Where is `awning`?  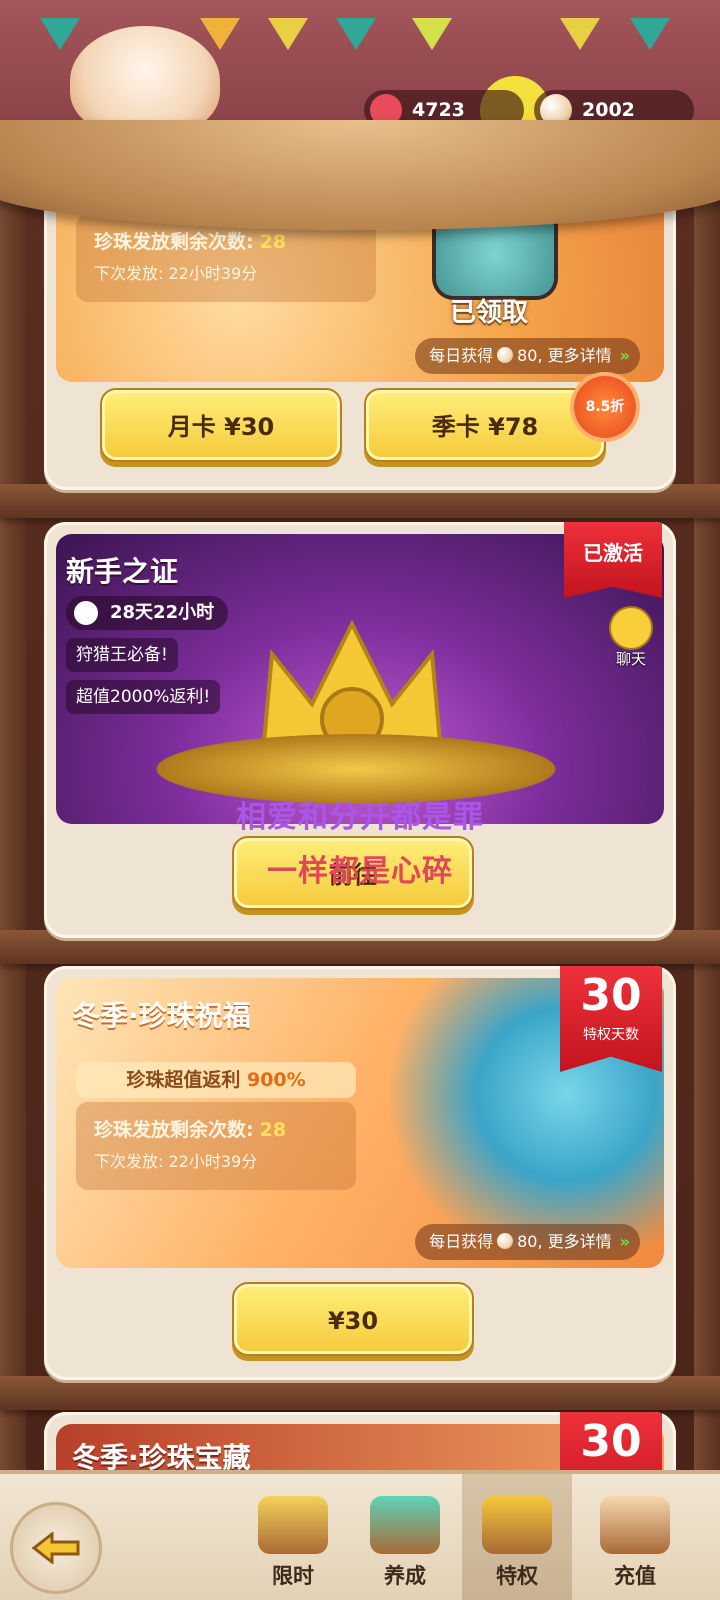
awning is located at coordinates (360, 175).